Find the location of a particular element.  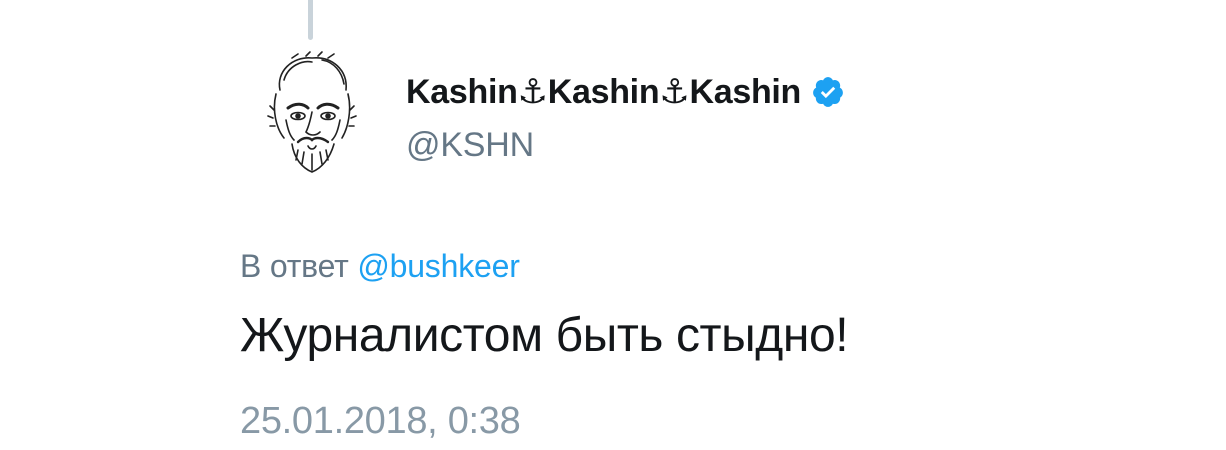

thread-connector-line is located at coordinates (310, 20).